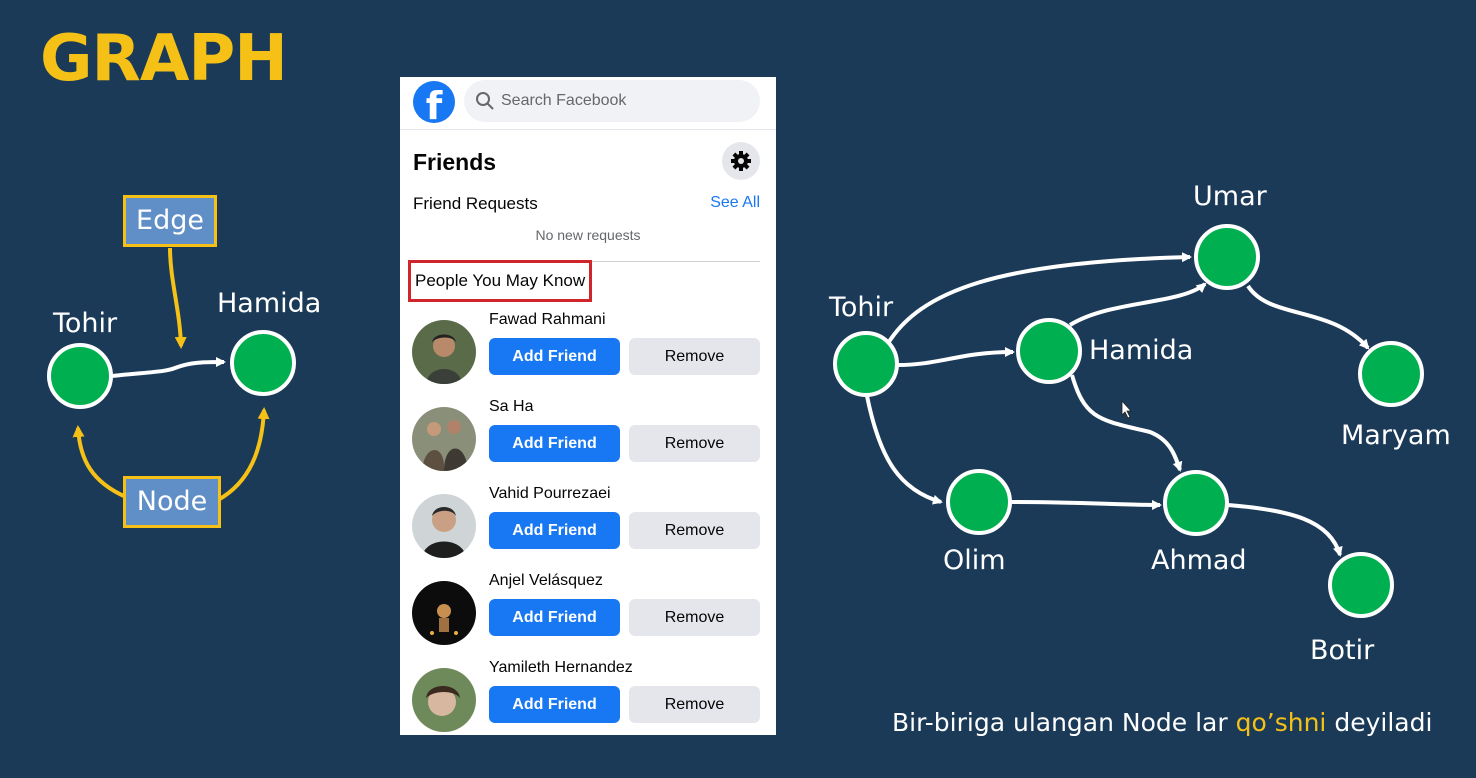 The image size is (1476, 778). Describe the element at coordinates (475, 203) in the screenshot. I see `friend-requests-heading: Friend Requests` at that location.